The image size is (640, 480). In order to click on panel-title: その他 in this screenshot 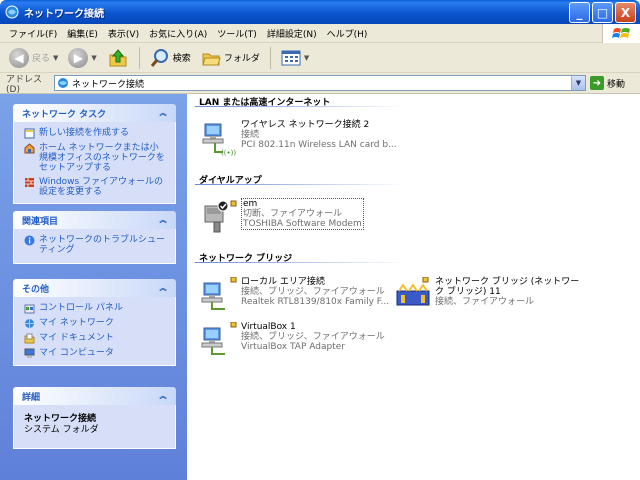, I will do `click(36, 289)`.